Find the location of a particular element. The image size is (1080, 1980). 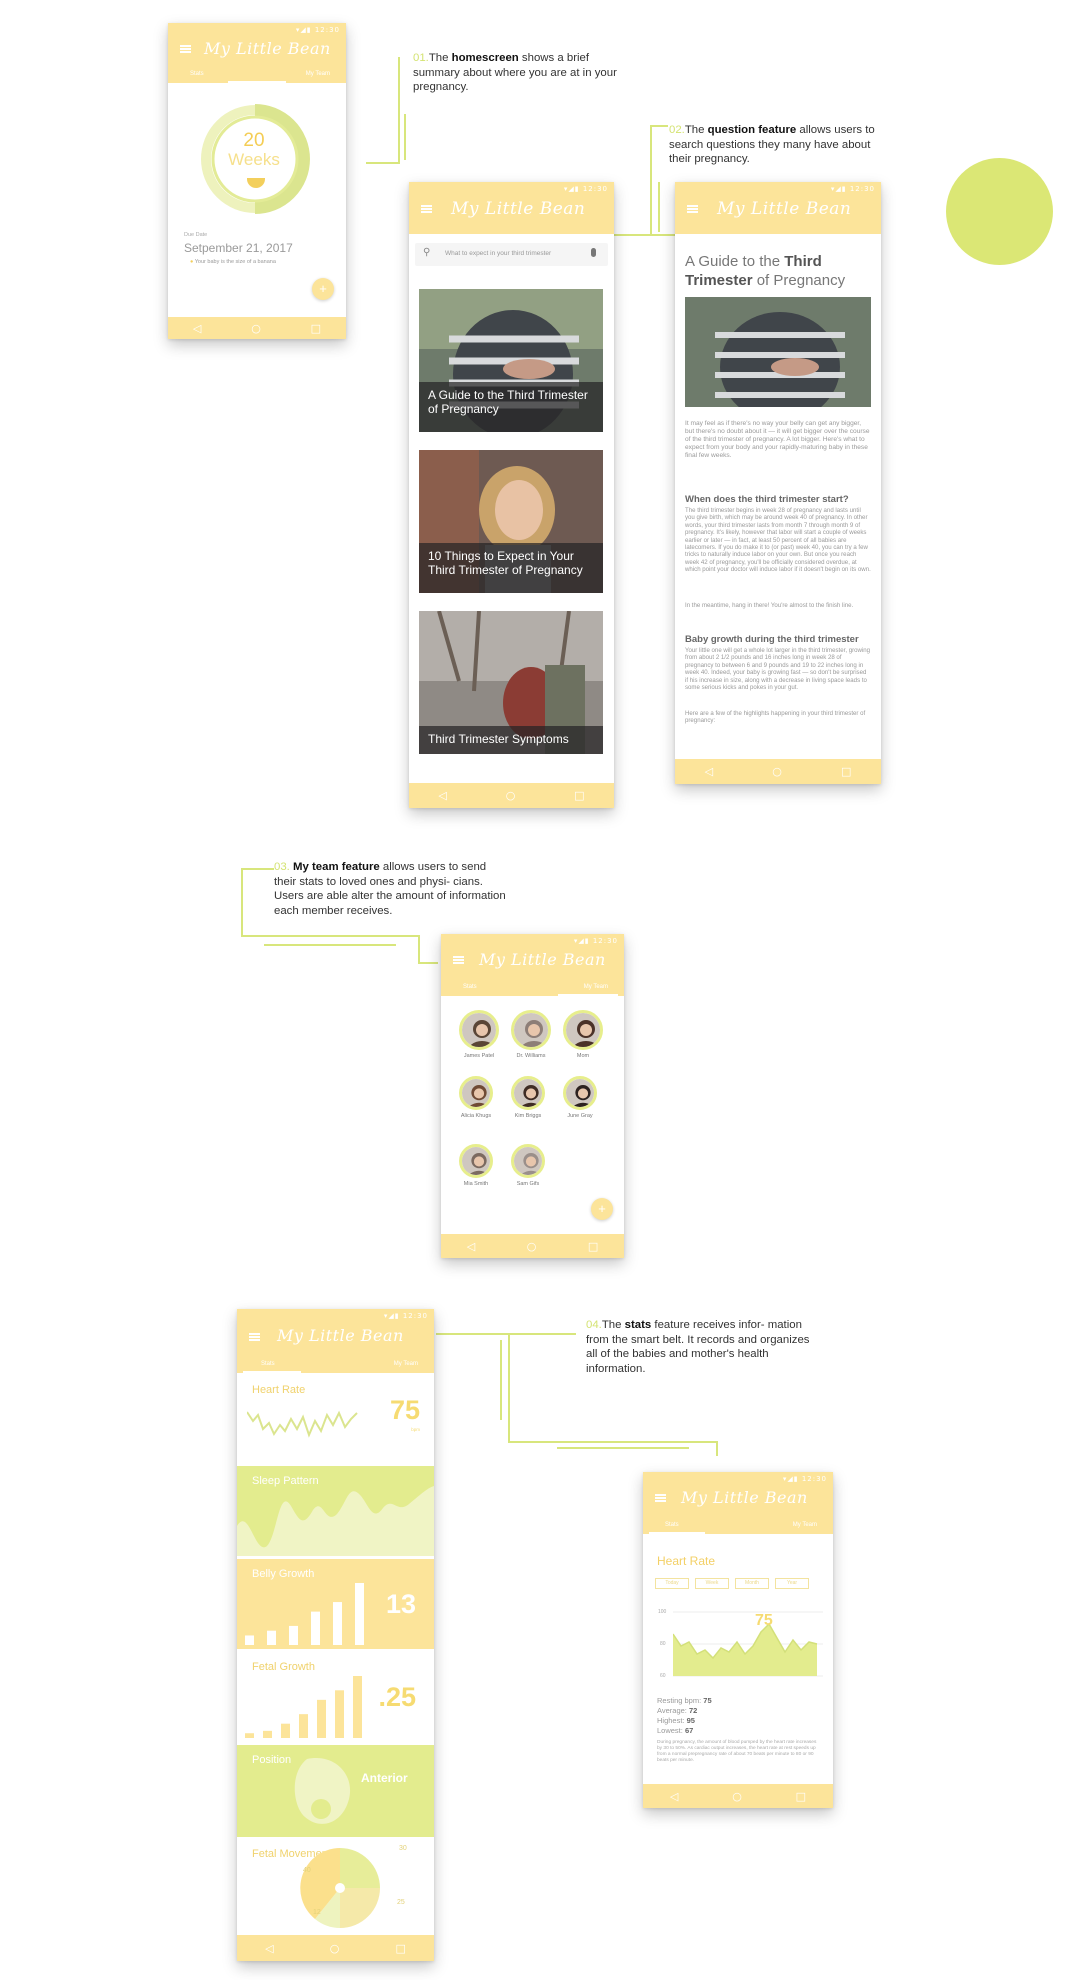

time-filter-group: Today Week Month Year is located at coordinates (732, 1583).